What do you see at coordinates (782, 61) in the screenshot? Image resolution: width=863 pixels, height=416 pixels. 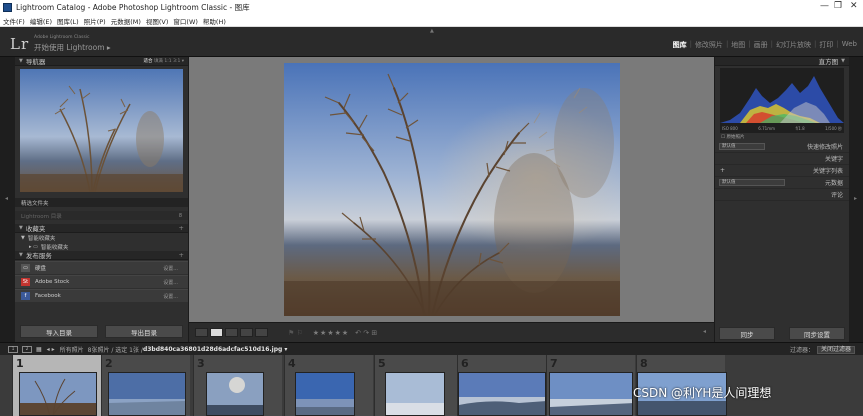 I see `histogram-header: 直方图 ▼` at bounding box center [782, 61].